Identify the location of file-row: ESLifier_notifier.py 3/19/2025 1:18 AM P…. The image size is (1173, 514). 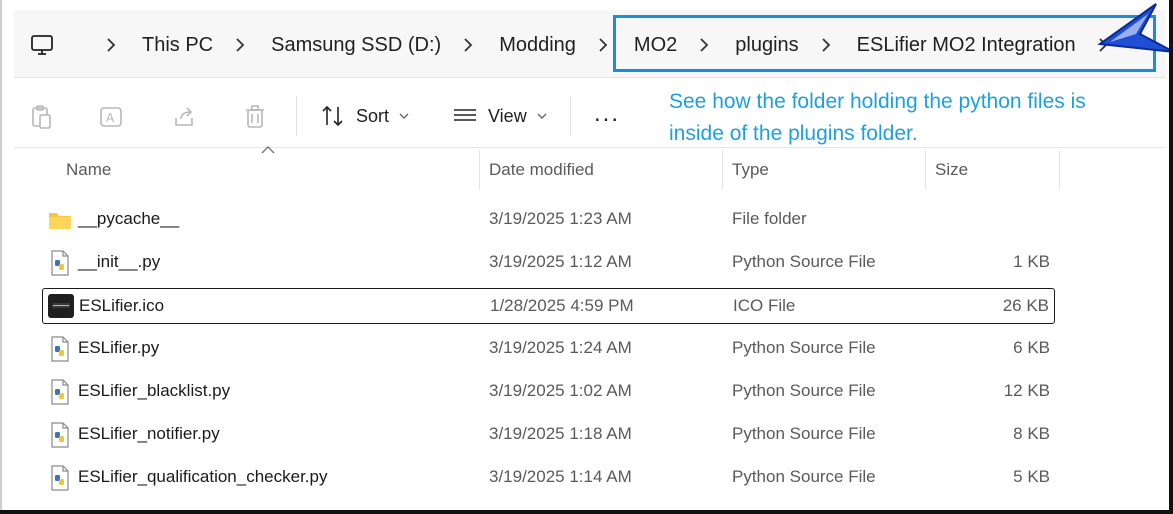
(548, 435).